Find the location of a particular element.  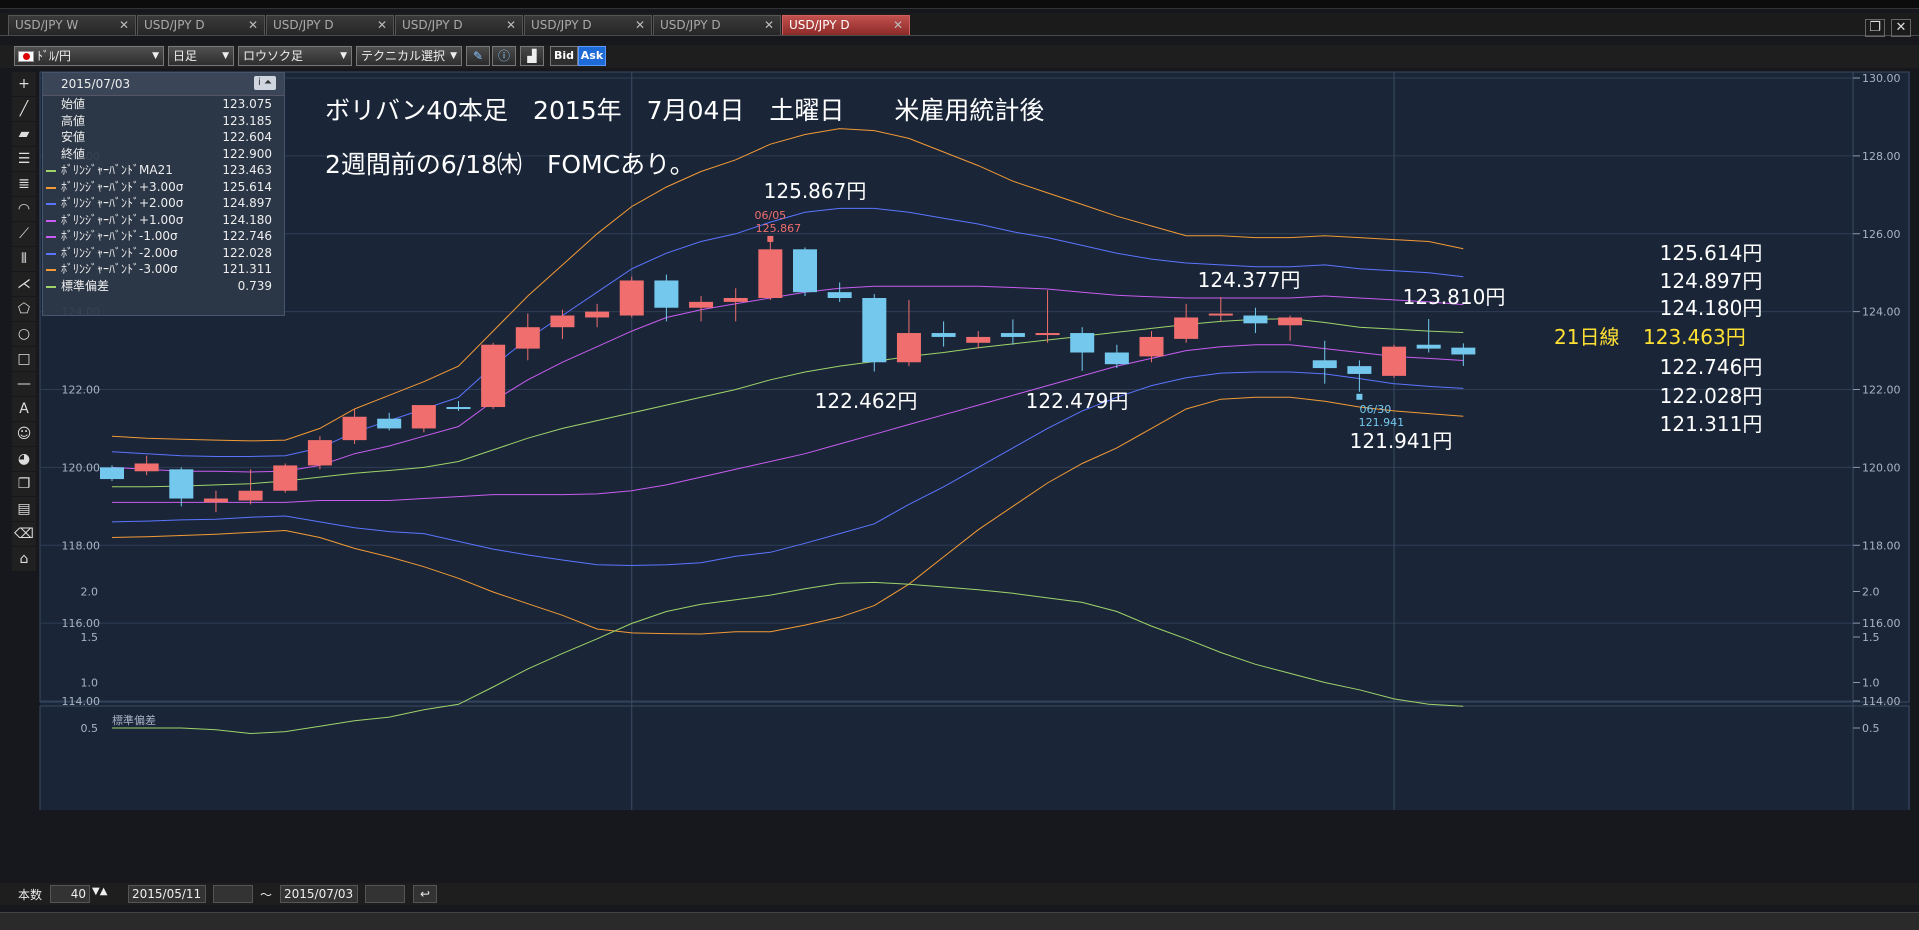

to-time-field is located at coordinates (385, 894).